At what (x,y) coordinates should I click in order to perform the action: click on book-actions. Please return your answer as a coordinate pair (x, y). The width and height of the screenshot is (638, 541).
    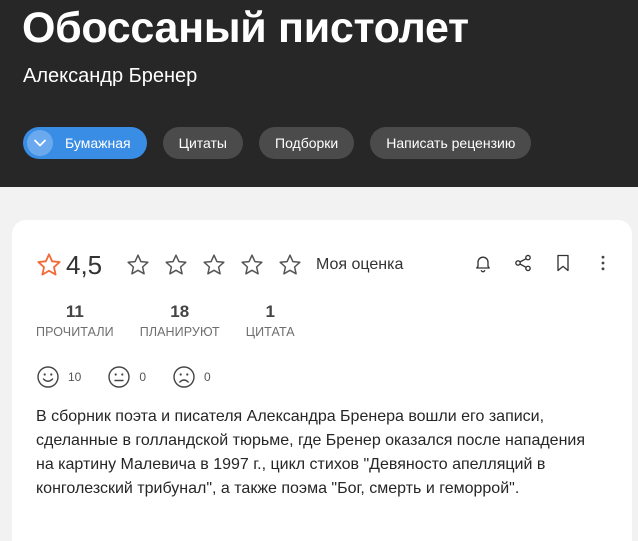
    Looking at the image, I should click on (543, 263).